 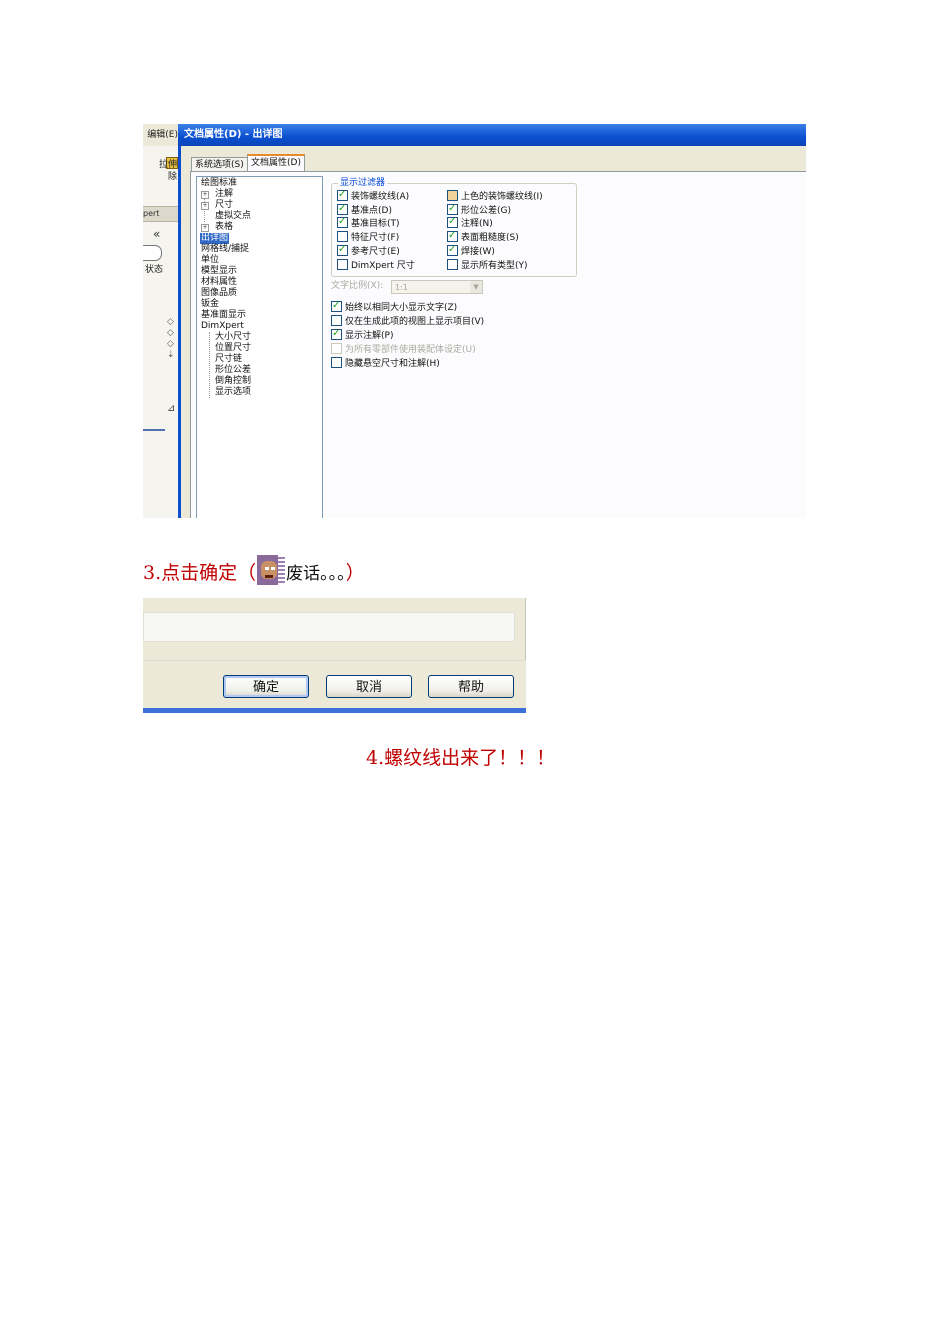 I want to click on tab-system-options: 系统选项(S), so click(x=219, y=164).